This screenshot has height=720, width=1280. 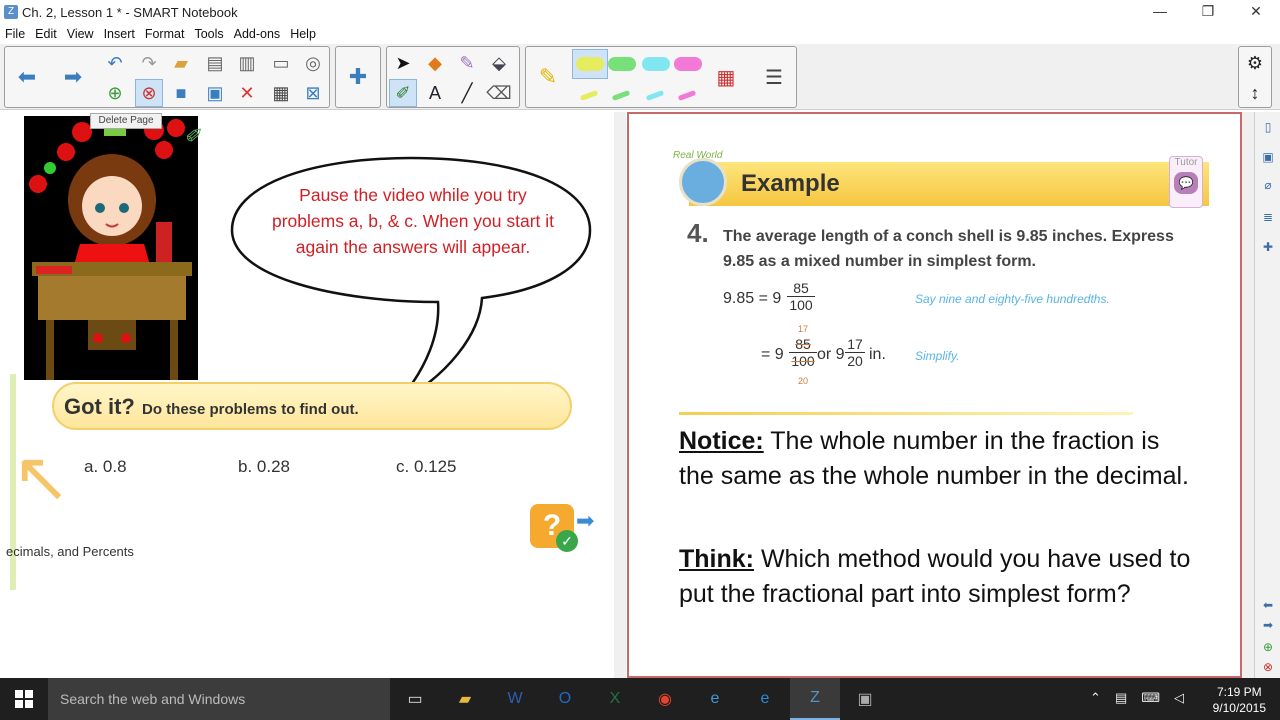 What do you see at coordinates (765, 699) in the screenshot?
I see `edge-icon: e` at bounding box center [765, 699].